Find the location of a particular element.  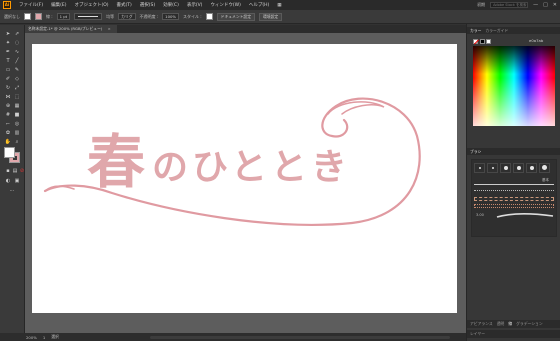

rectangle-tool-icon: ▭ is located at coordinates (8, 70).